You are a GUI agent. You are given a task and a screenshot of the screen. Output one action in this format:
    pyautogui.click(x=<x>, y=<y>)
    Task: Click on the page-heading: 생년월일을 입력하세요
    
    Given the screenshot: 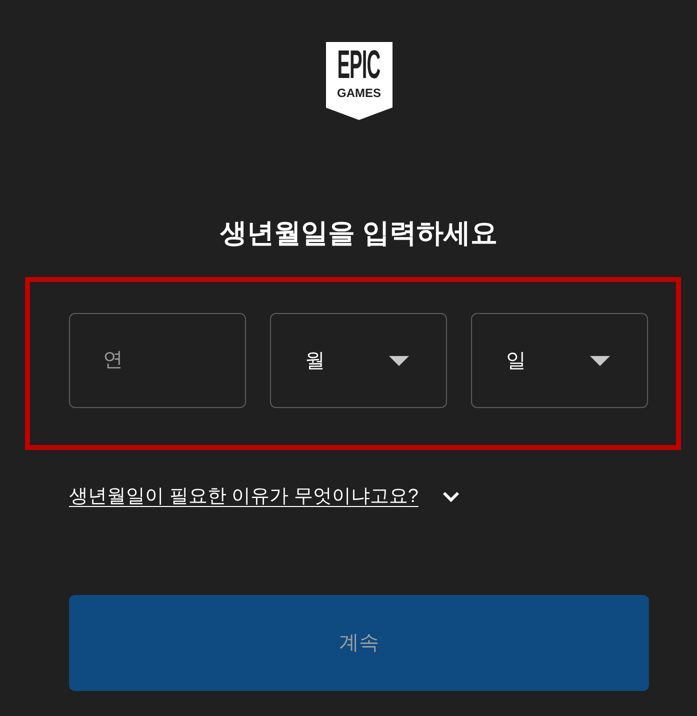 What is the action you would take?
    pyautogui.click(x=359, y=233)
    